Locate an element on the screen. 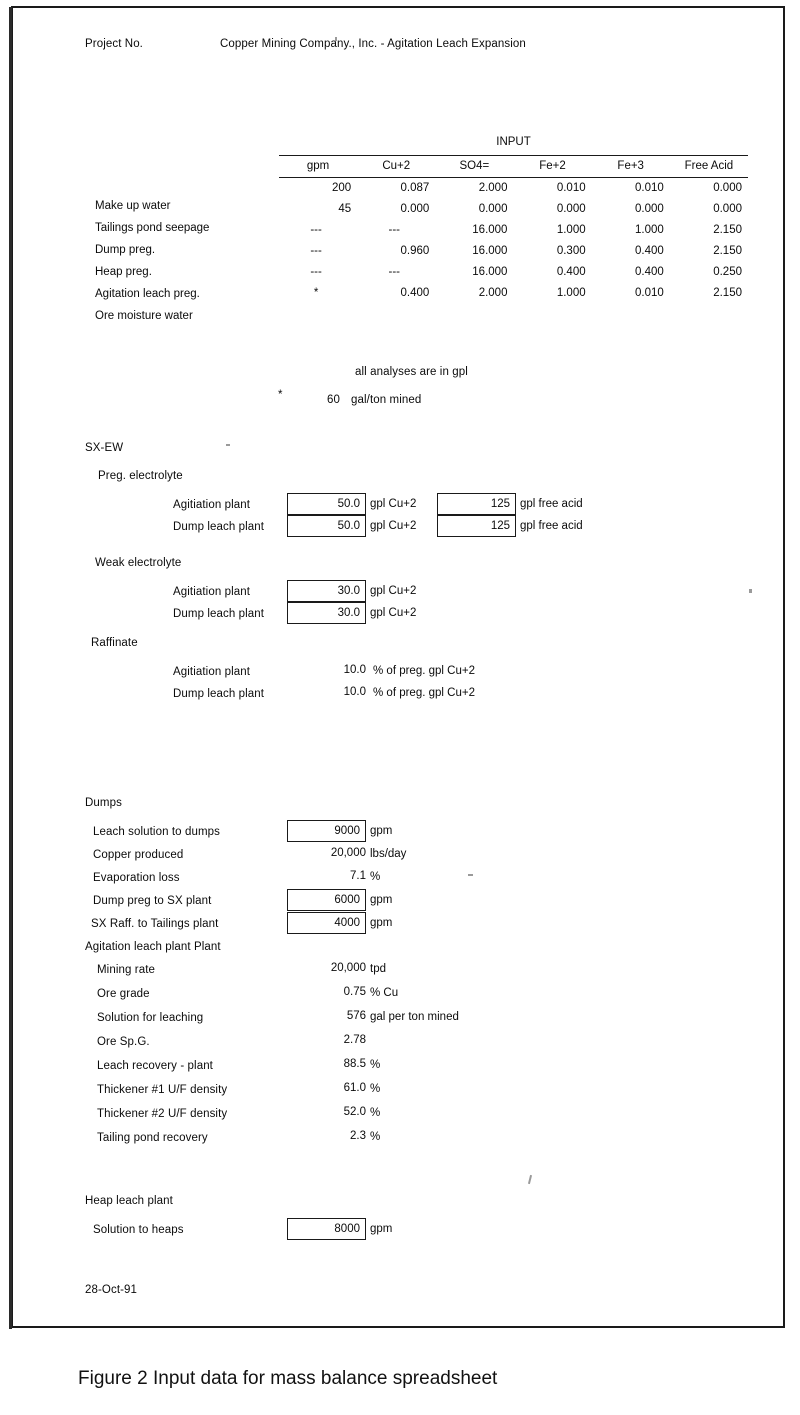  unit-dump-preg-to-sx-plant: gpm is located at coordinates (381, 900).